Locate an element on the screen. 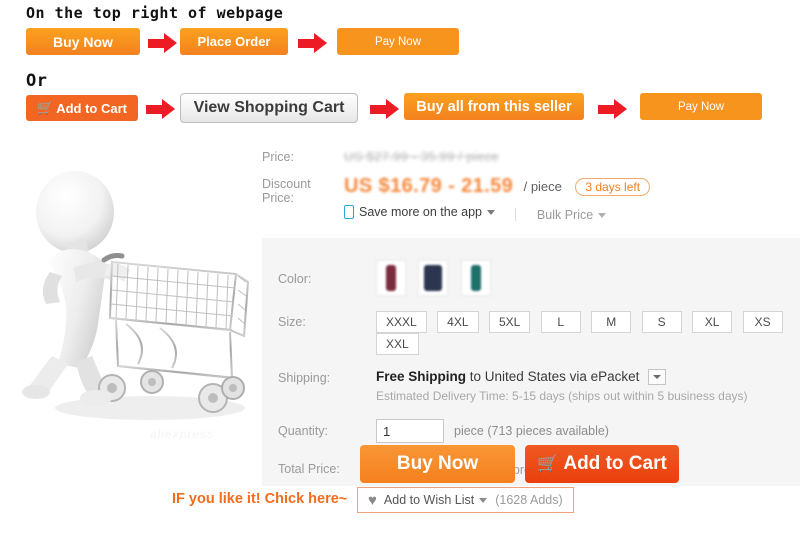 The image size is (800, 534). save-on-app-link: Save more on the app is located at coordinates (419, 212).